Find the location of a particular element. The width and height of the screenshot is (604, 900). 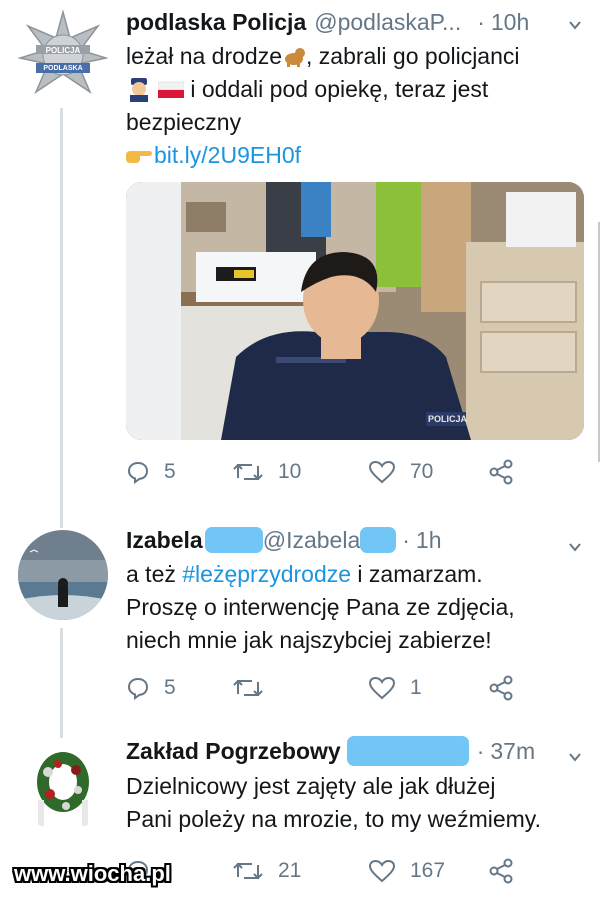

retweet-button: 21 is located at coordinates (300, 871).